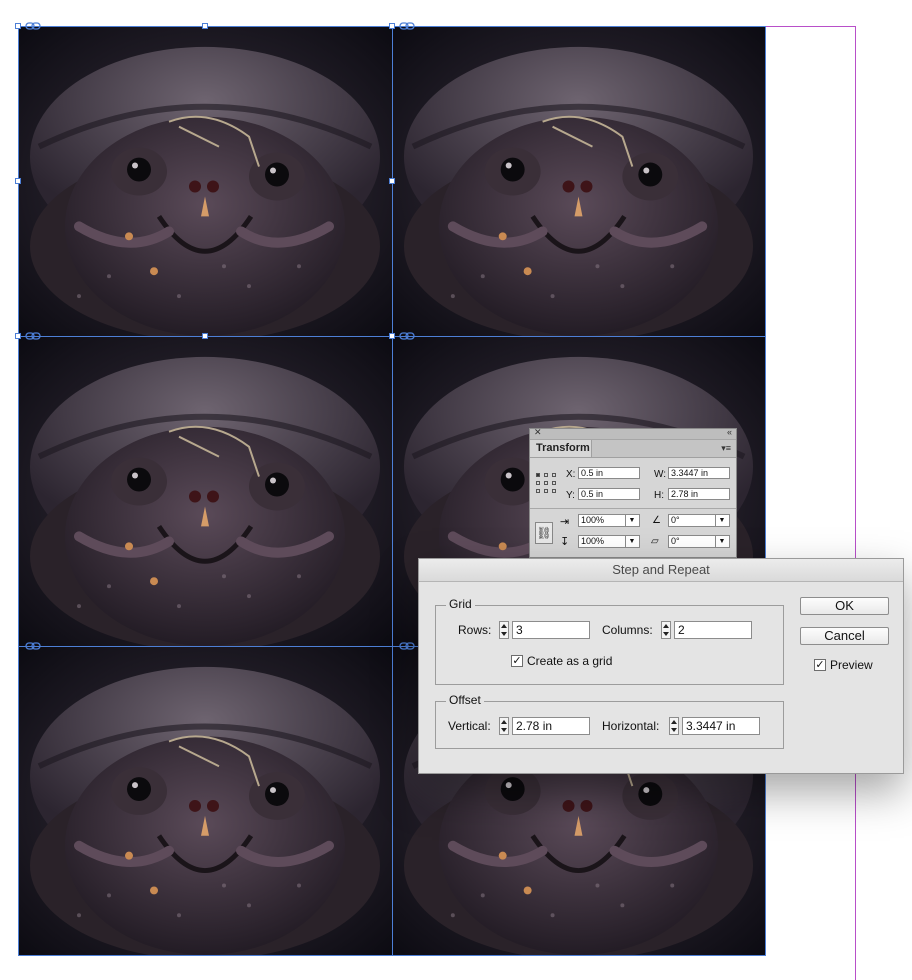 This screenshot has height=980, width=912. What do you see at coordinates (627, 630) in the screenshot?
I see `columns-label: Columns:` at bounding box center [627, 630].